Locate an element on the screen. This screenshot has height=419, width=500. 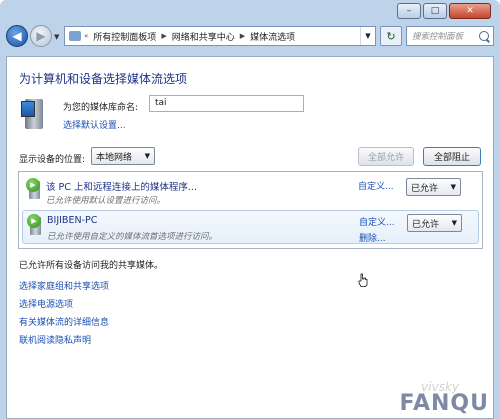
show-devices-label: 显示设备的位置: is located at coordinates (52, 160).